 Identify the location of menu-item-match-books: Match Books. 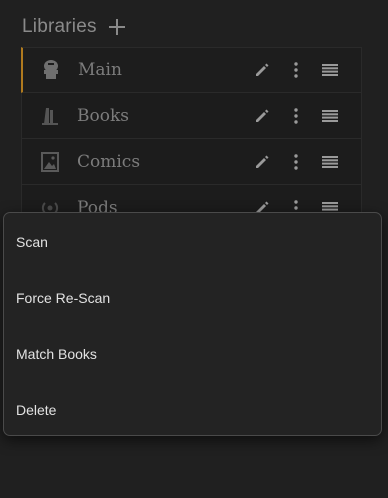
(192, 354).